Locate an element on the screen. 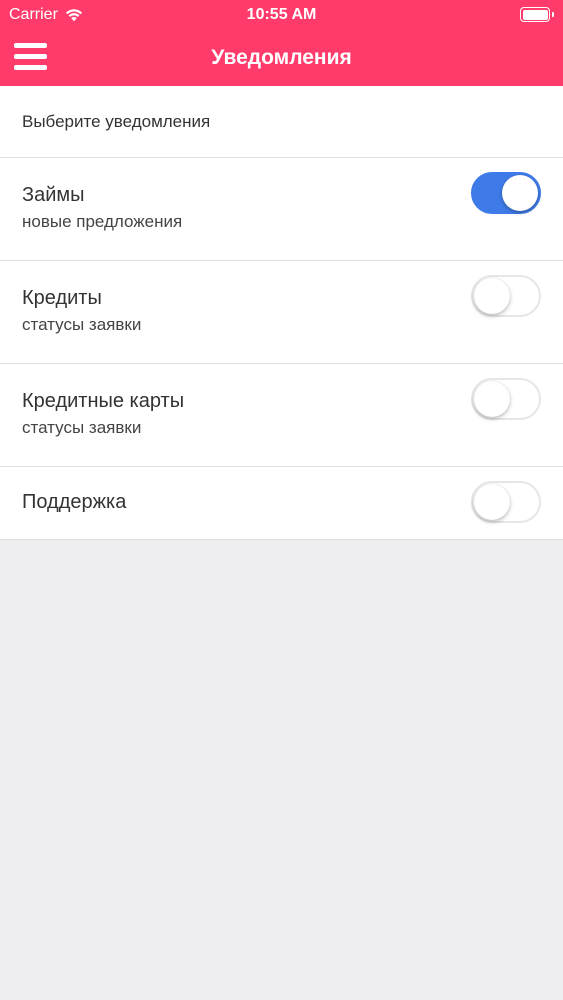 The height and width of the screenshot is (1000, 563). section-header: Выберите уведомления is located at coordinates (281, 122).